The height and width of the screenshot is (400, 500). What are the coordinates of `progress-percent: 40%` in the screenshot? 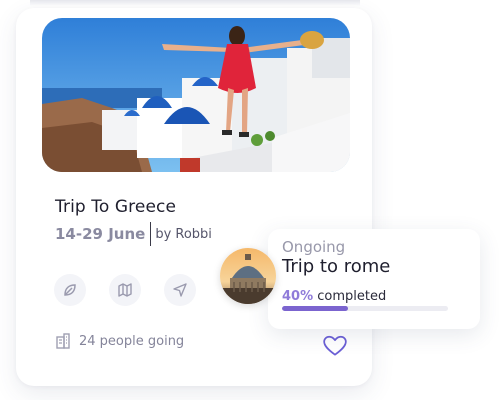 It's located at (298, 296).